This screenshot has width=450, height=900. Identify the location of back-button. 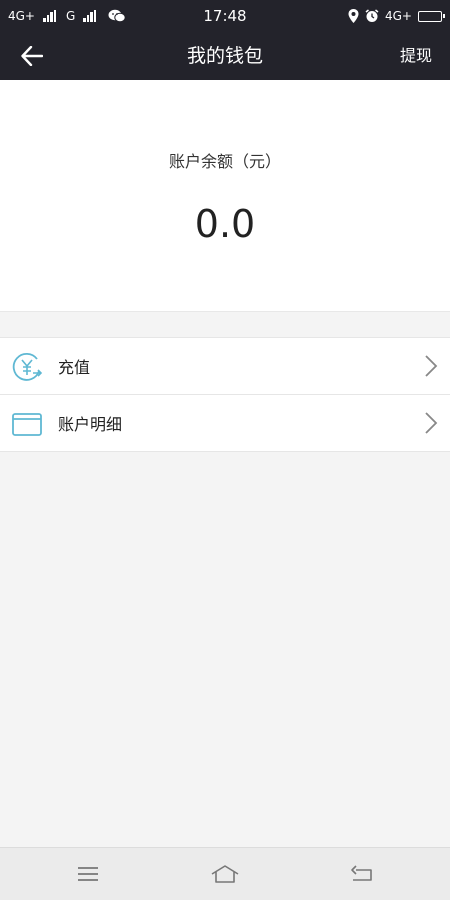
(32, 56).